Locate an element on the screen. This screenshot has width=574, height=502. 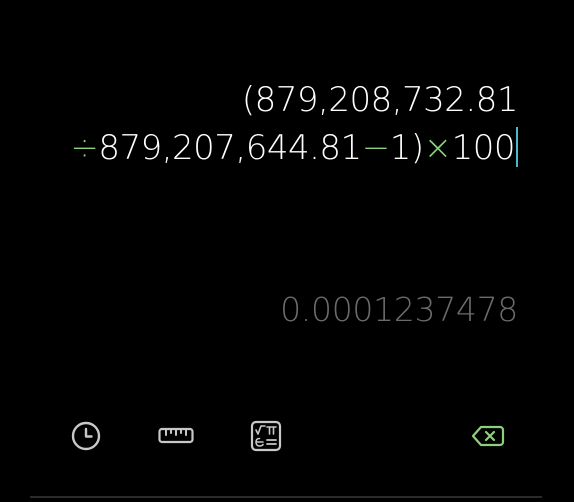
minus-operator: − is located at coordinates (376, 148).